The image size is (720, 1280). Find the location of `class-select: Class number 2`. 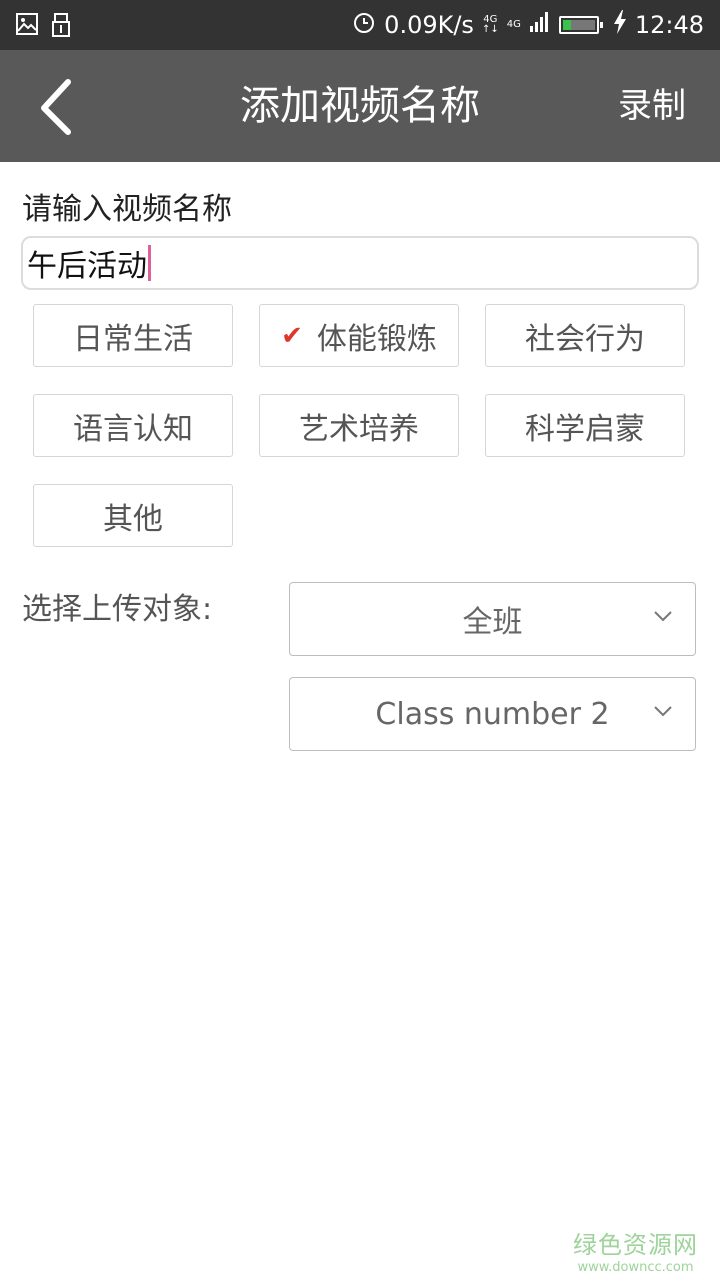

class-select: Class number 2 is located at coordinates (492, 714).